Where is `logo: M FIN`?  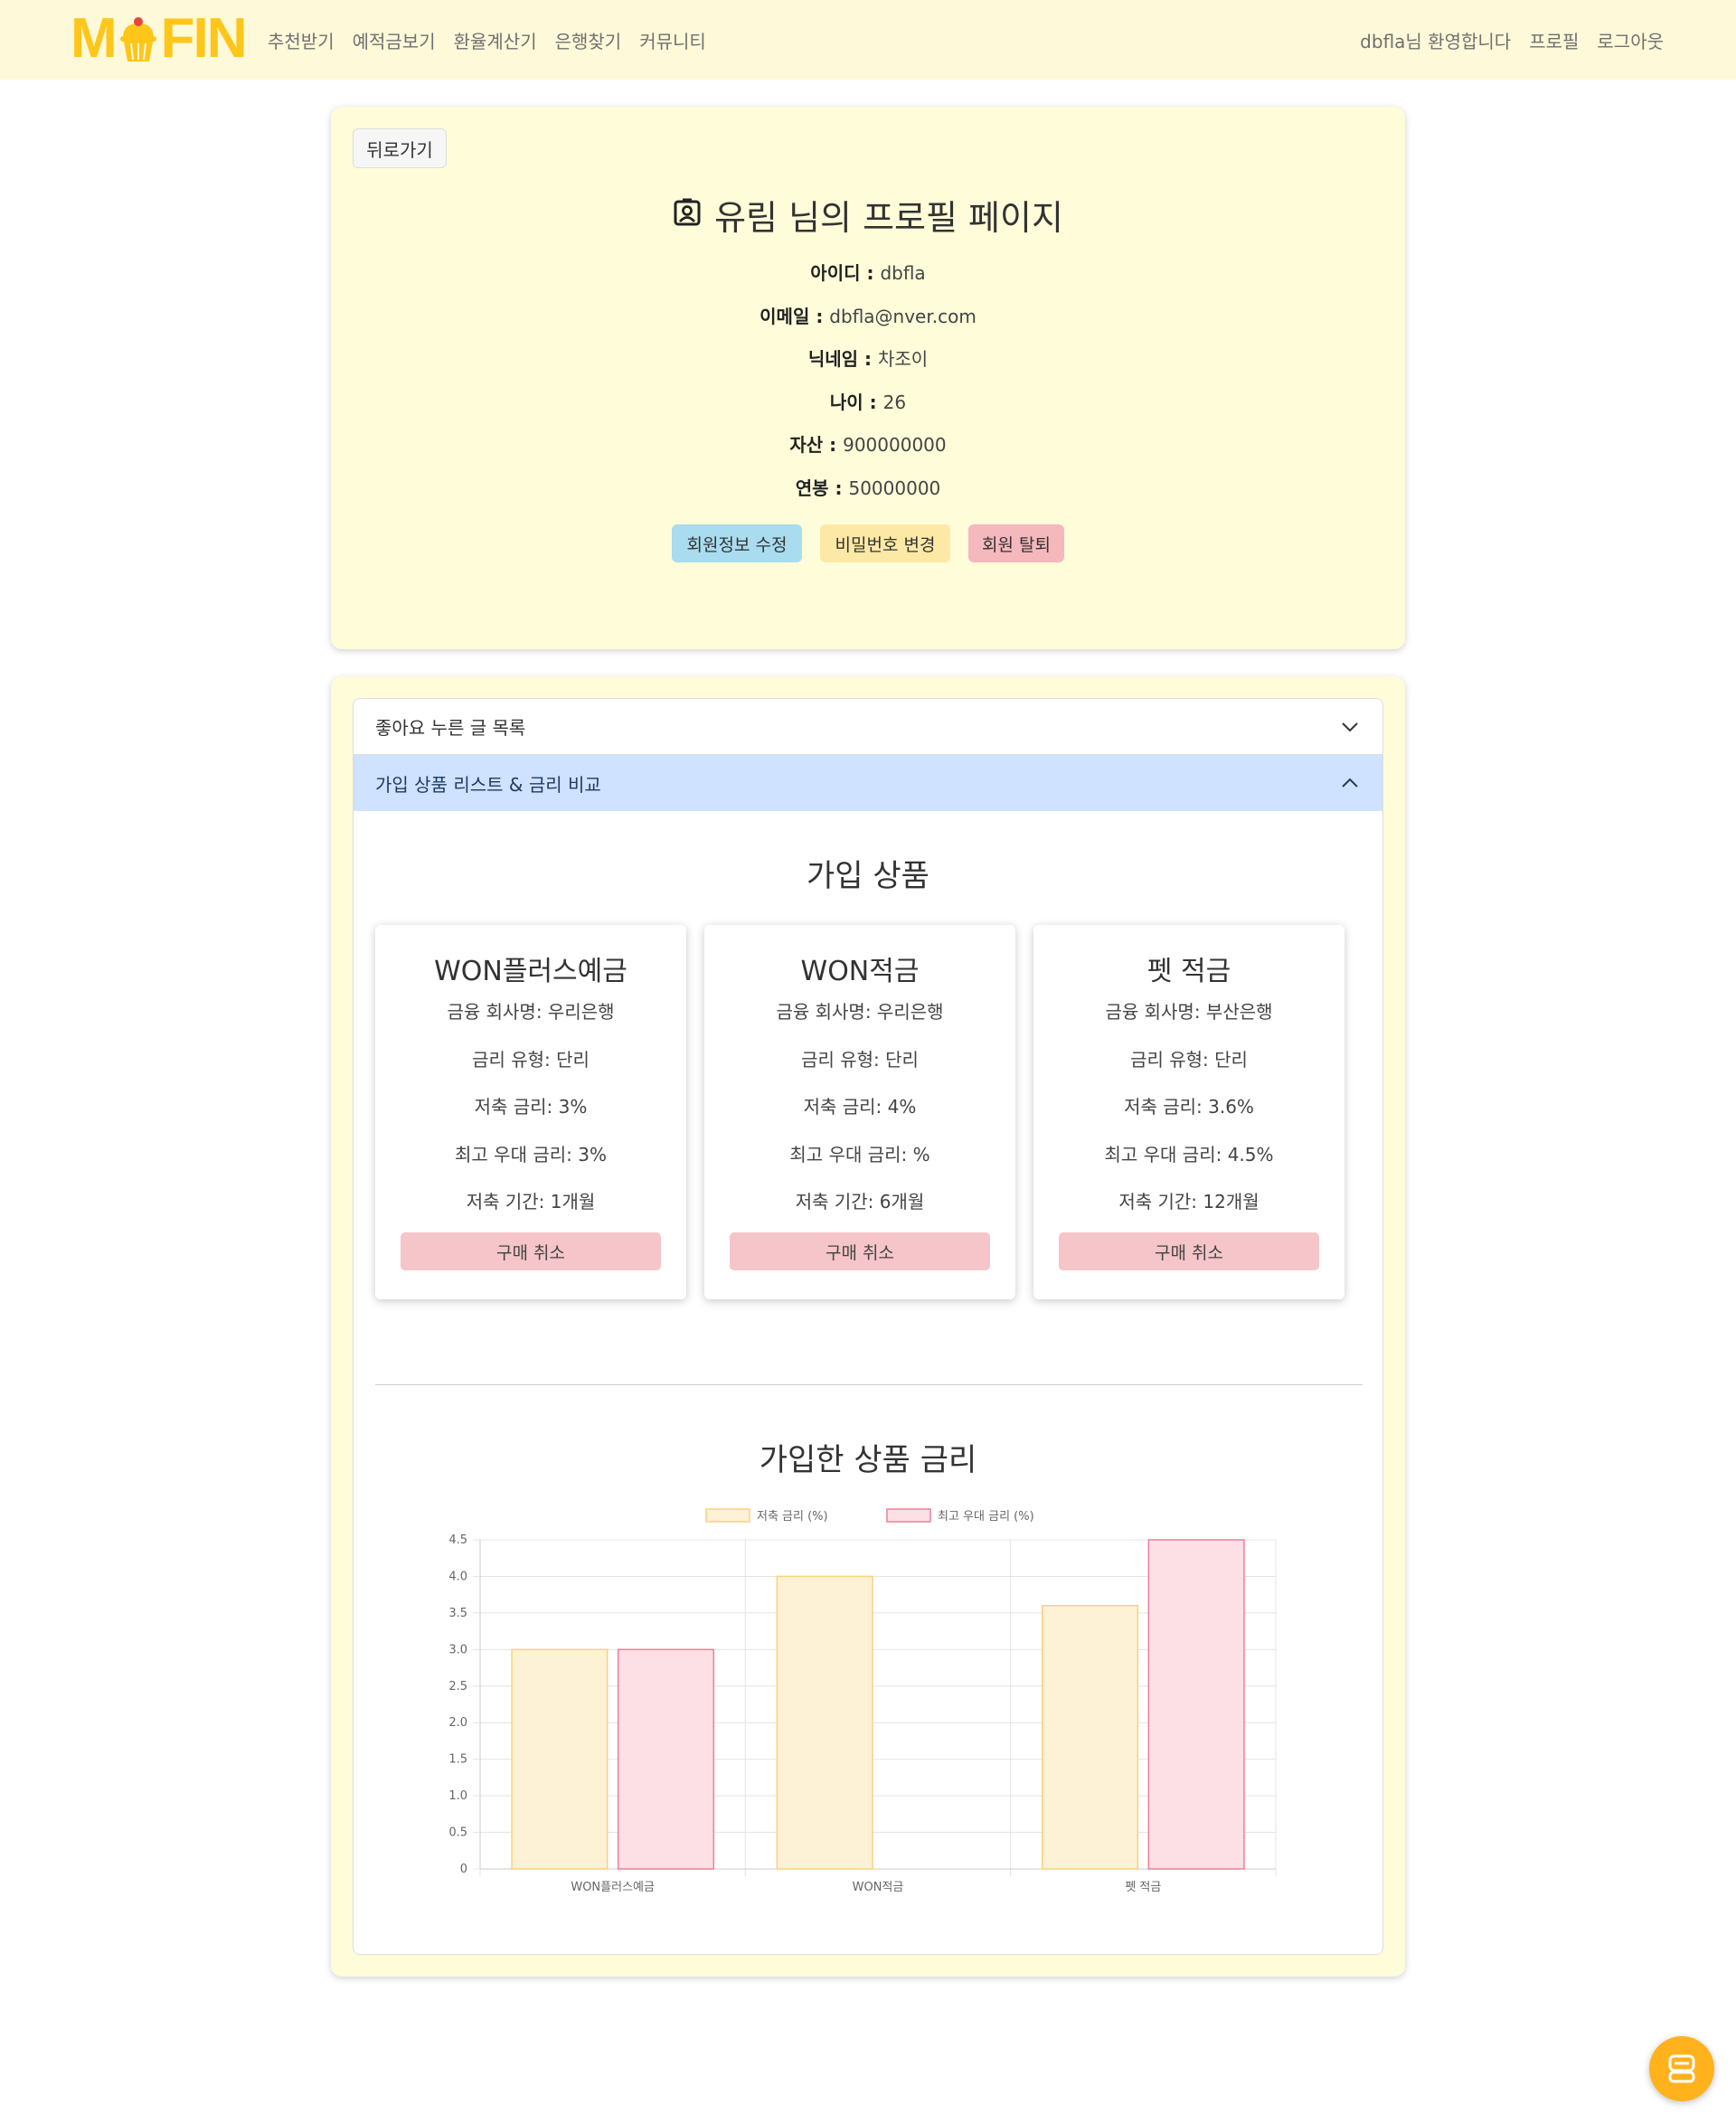 logo: M FIN is located at coordinates (160, 38).